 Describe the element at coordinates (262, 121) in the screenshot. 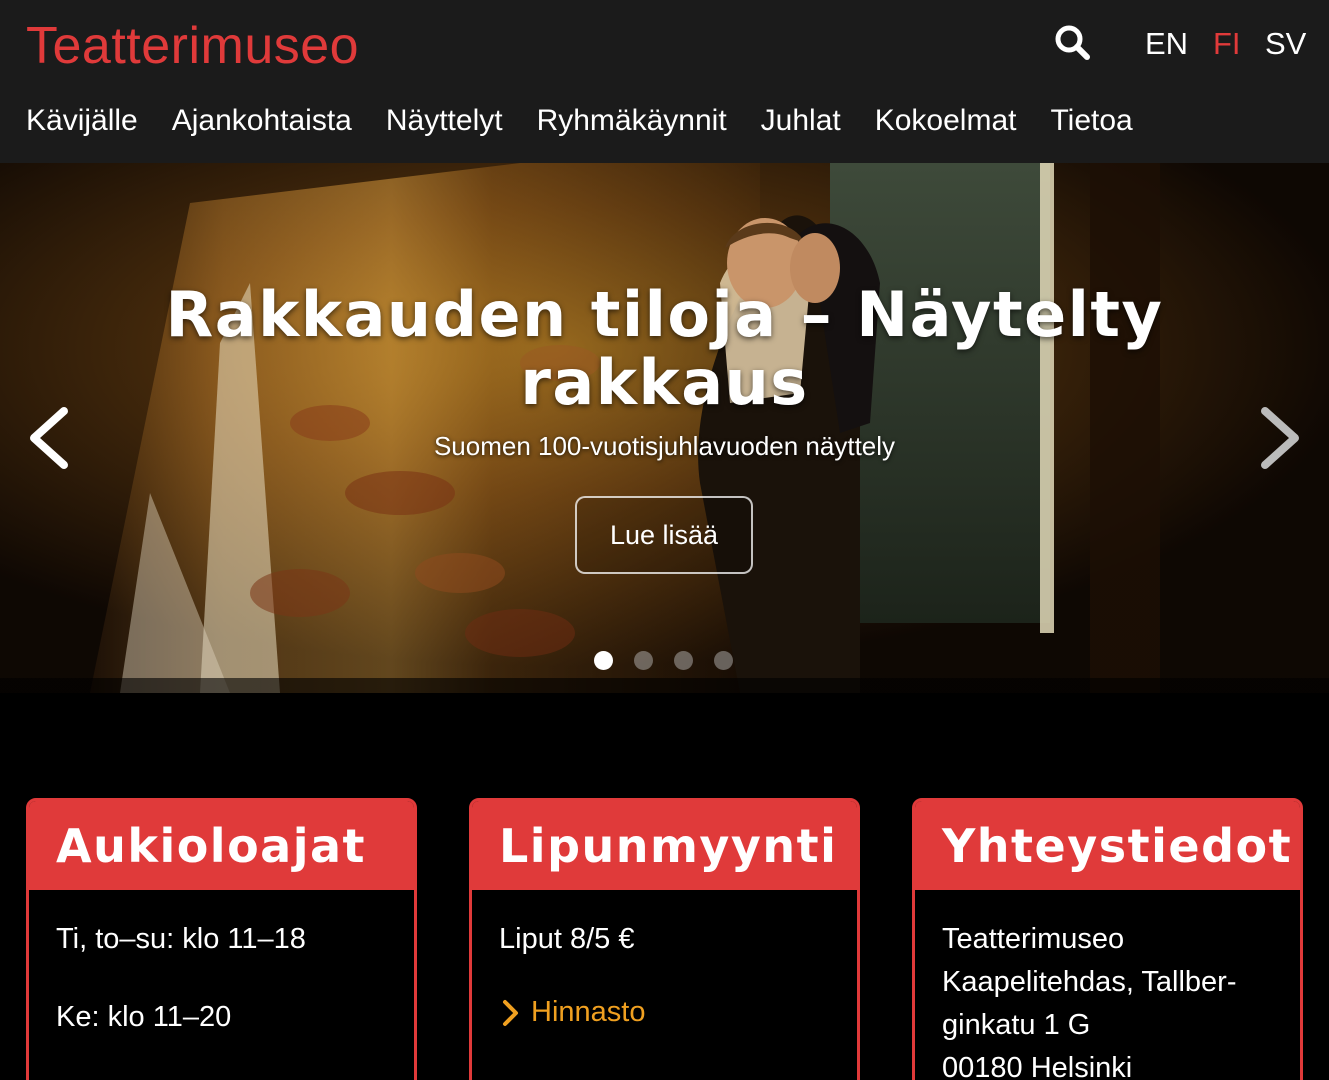

I see `nav-item-ajankohtaista: Ajankohtaista` at that location.